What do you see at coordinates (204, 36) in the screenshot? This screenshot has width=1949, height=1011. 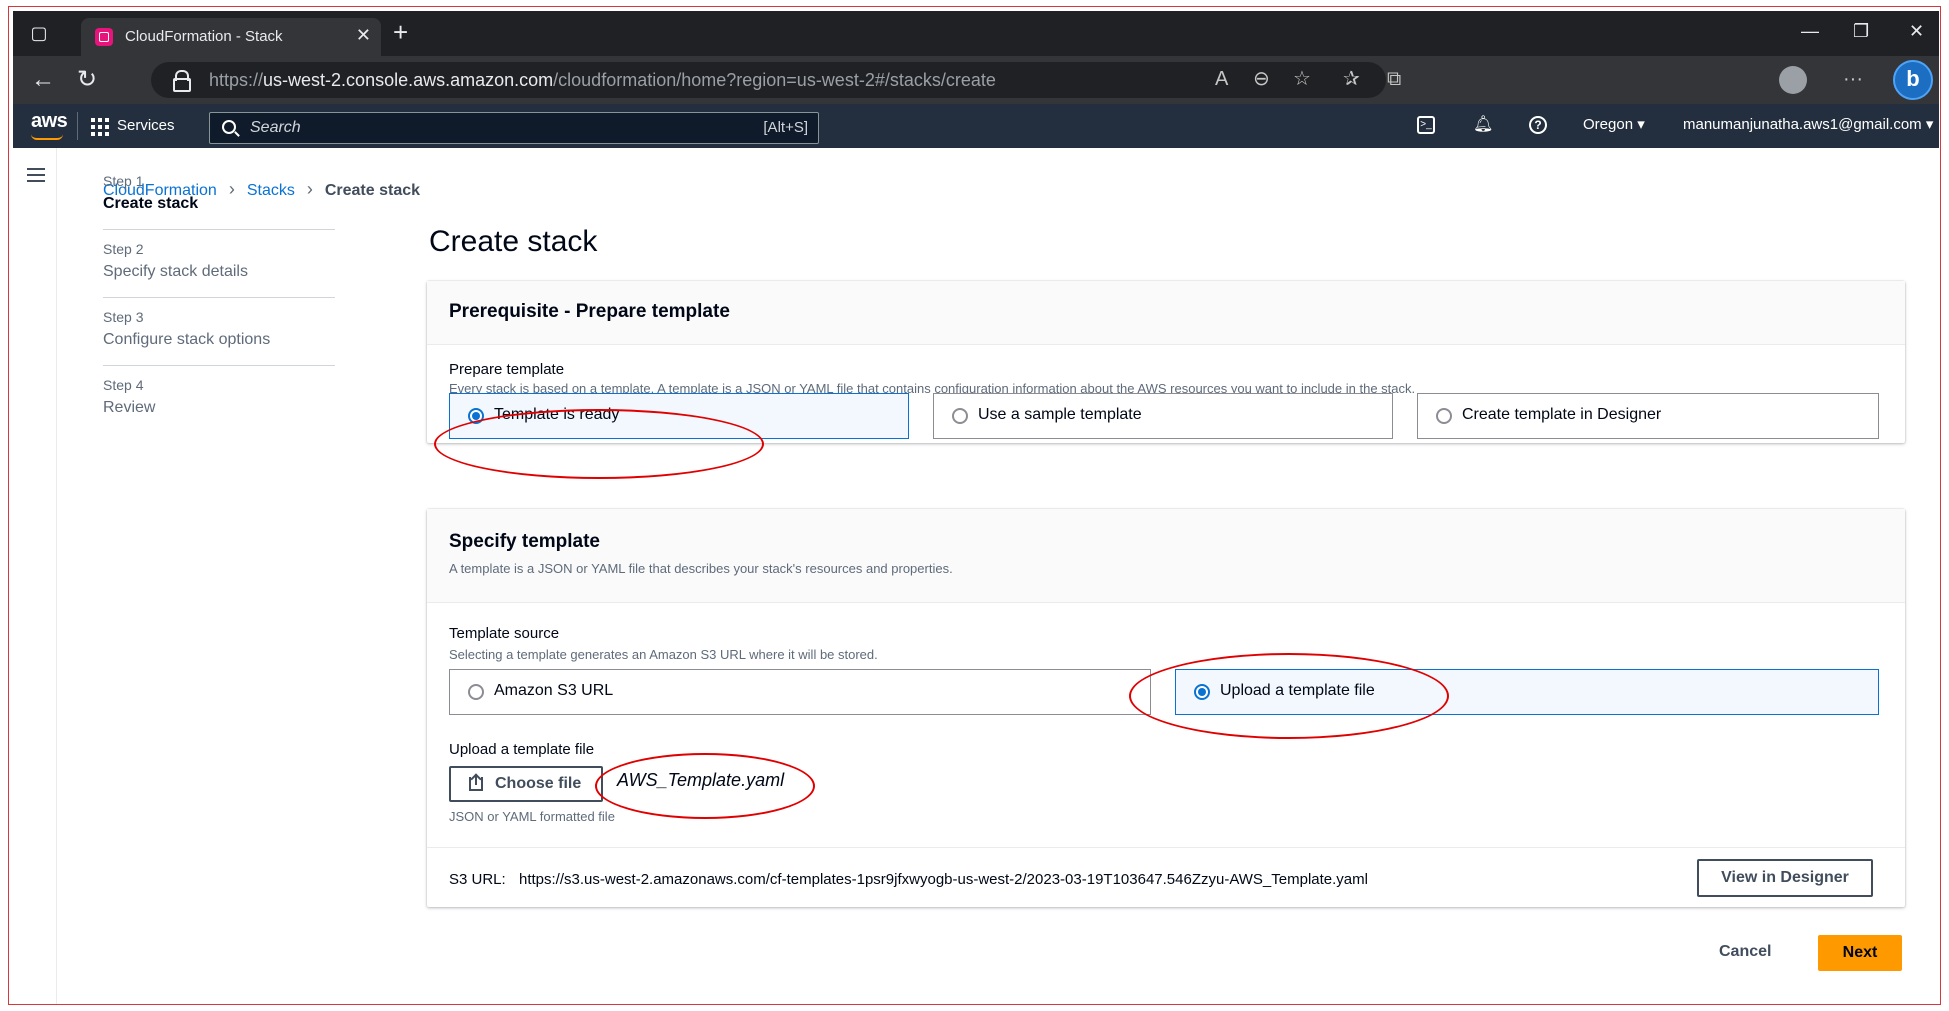 I see `tab-title: CloudFormation - Stack` at bounding box center [204, 36].